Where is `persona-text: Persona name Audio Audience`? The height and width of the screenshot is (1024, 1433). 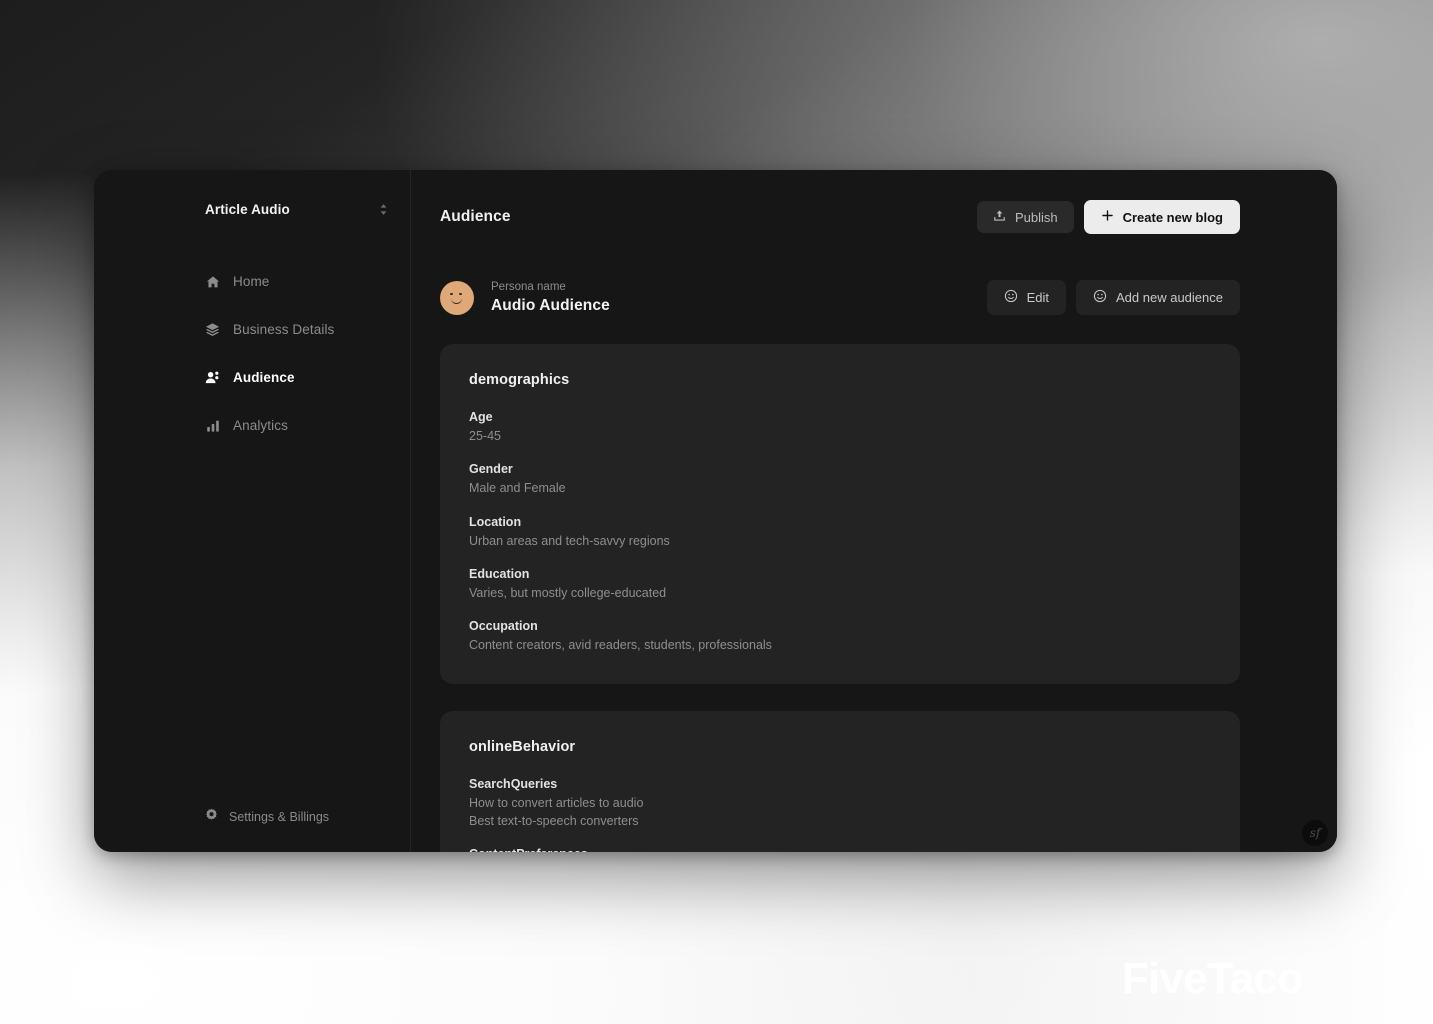
persona-text: Persona name Audio Audience is located at coordinates (550, 298).